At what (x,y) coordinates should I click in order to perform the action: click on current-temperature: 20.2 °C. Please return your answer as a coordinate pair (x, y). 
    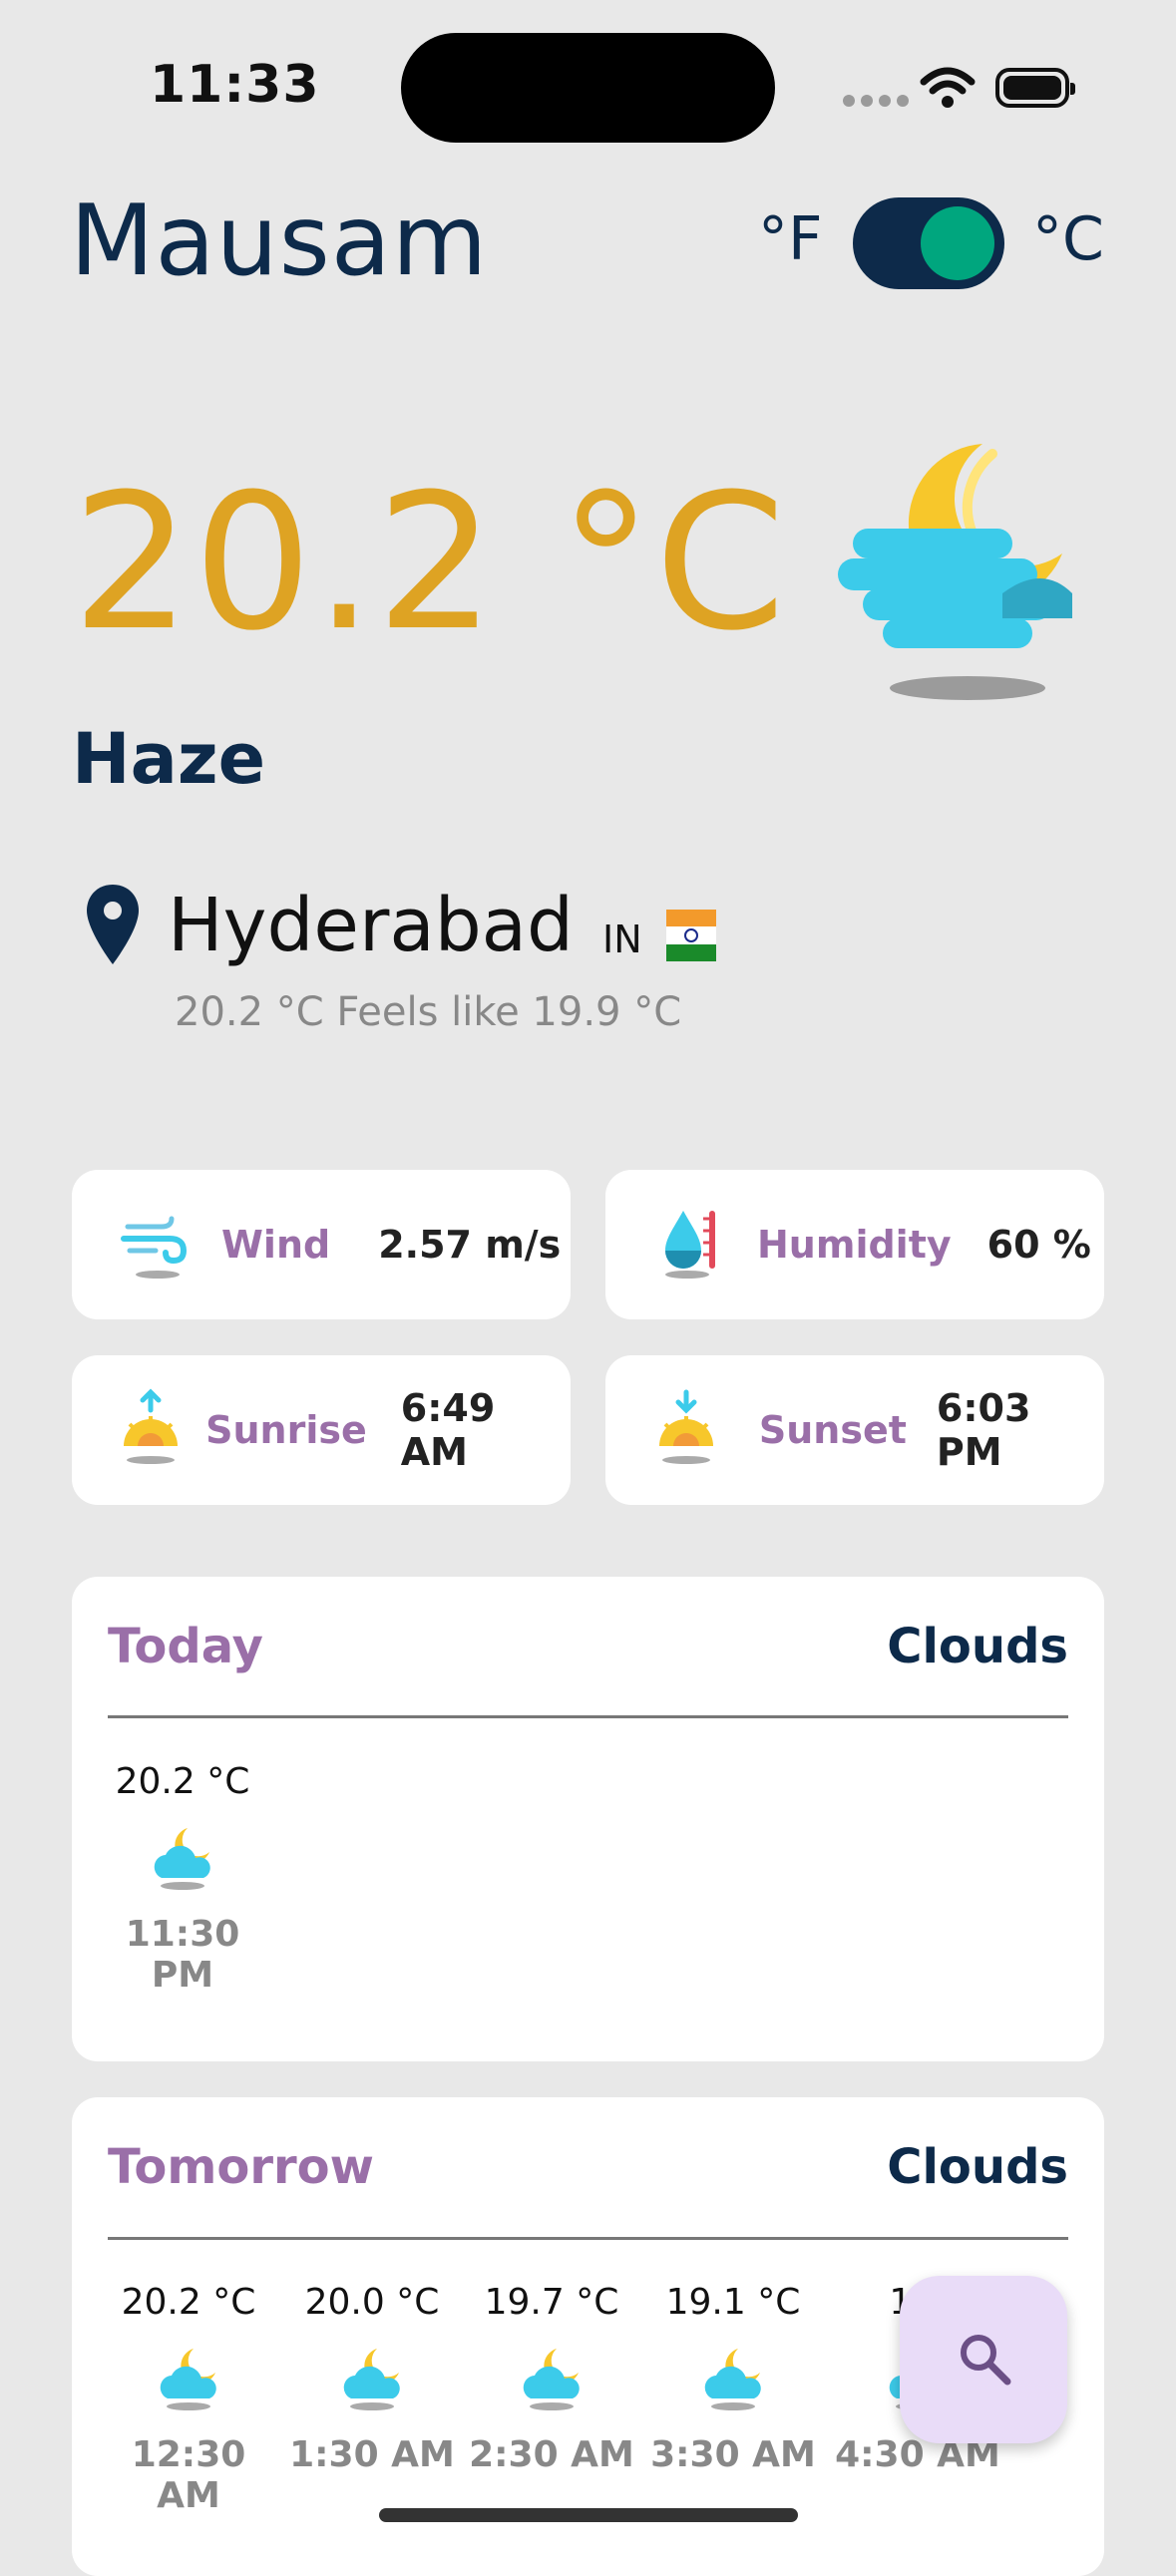
    Looking at the image, I should click on (430, 563).